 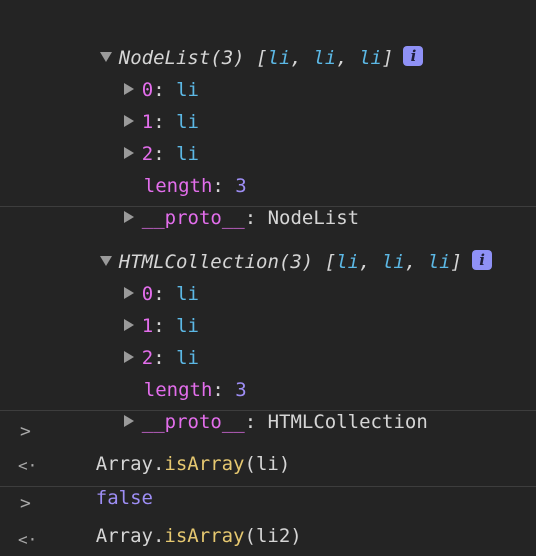 What do you see at coordinates (138, 135) in the screenshot?
I see `nodelist-item-2: 2: li` at bounding box center [138, 135].